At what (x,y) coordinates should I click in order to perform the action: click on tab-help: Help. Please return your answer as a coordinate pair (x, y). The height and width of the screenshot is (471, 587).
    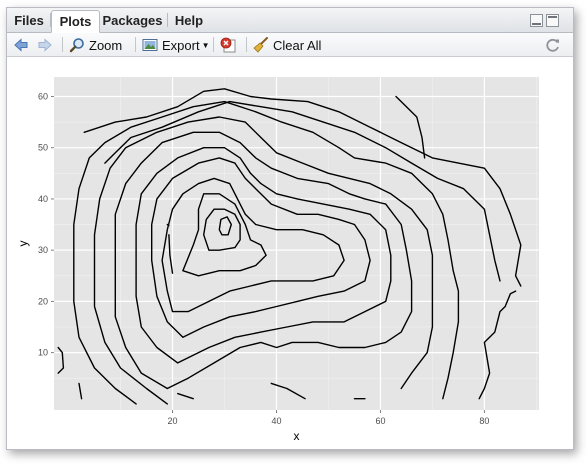
    Looking at the image, I should click on (189, 20).